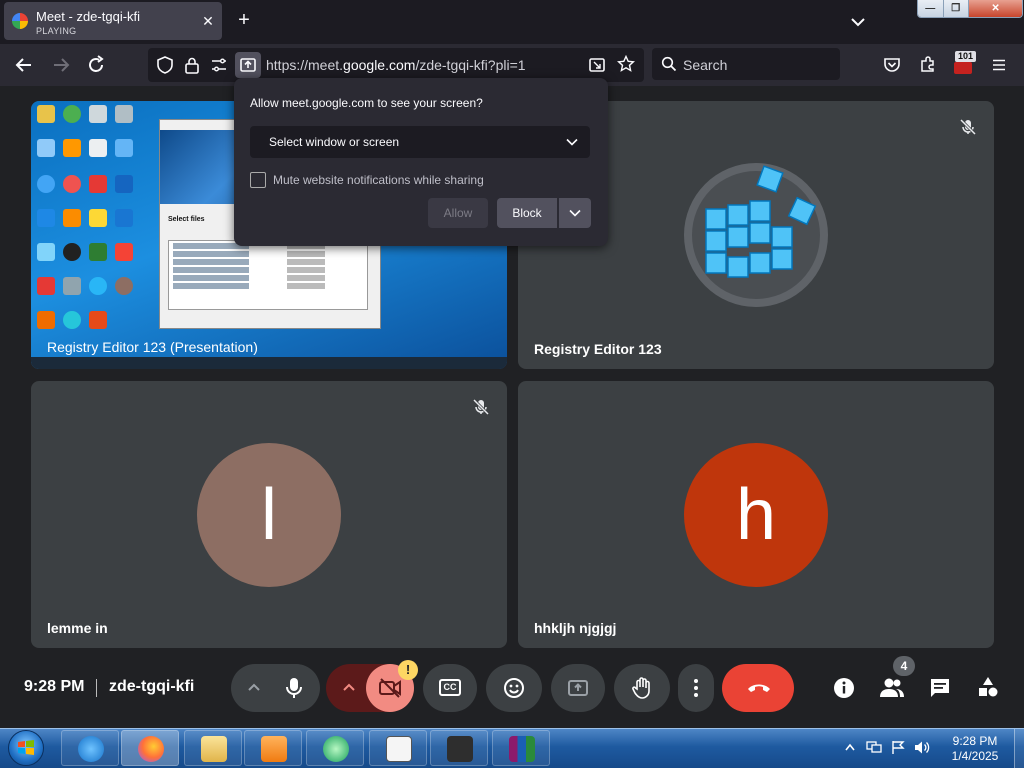  Describe the element at coordinates (988, 687) in the screenshot. I see `activities-icon` at that location.